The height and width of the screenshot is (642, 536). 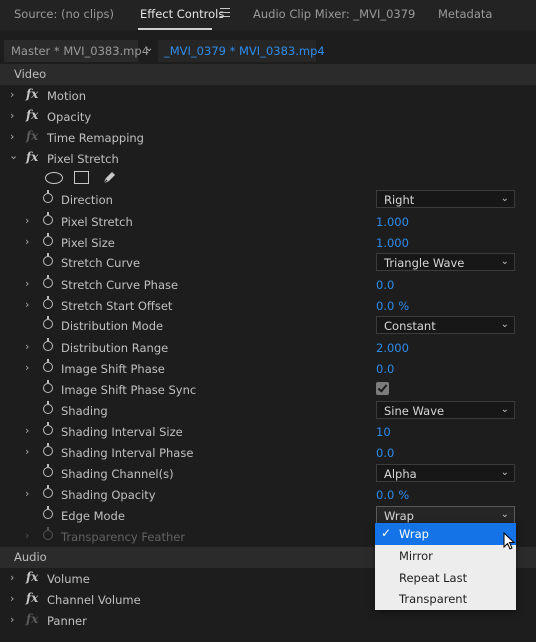 I want to click on edge-mode-dropdown: Wrap ⌄, so click(x=445, y=515).